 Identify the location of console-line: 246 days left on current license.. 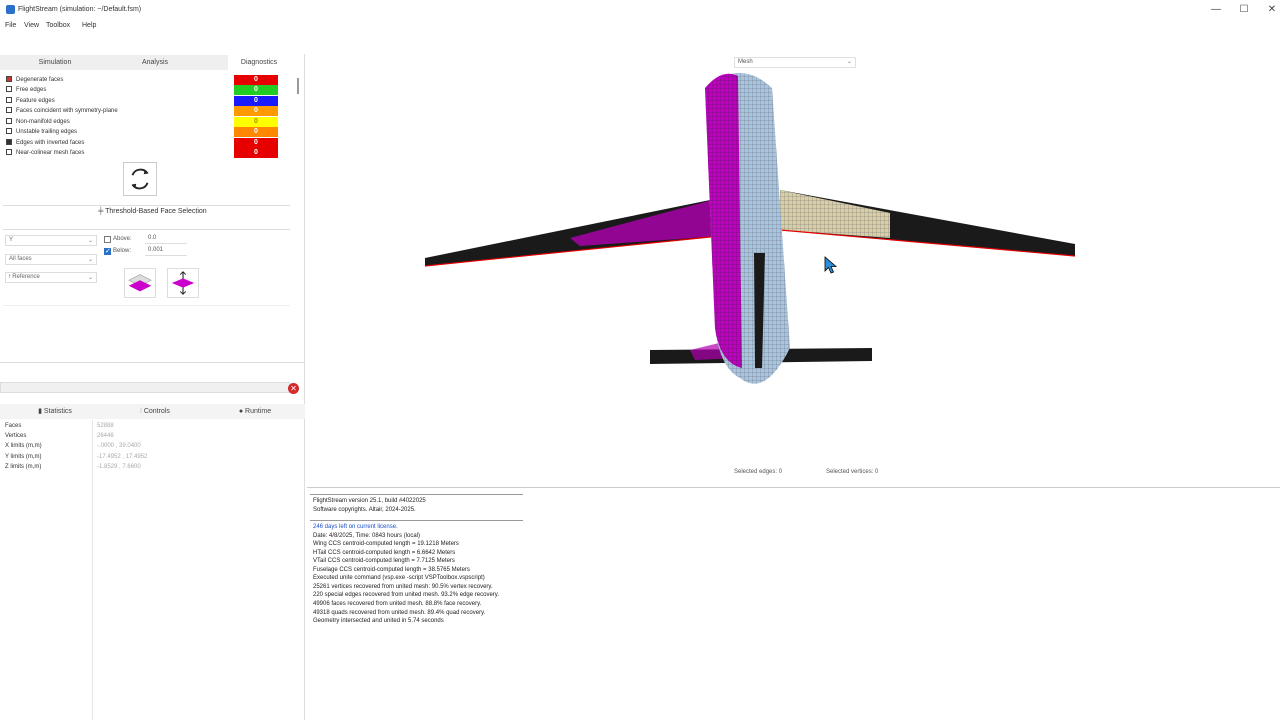
(355, 527).